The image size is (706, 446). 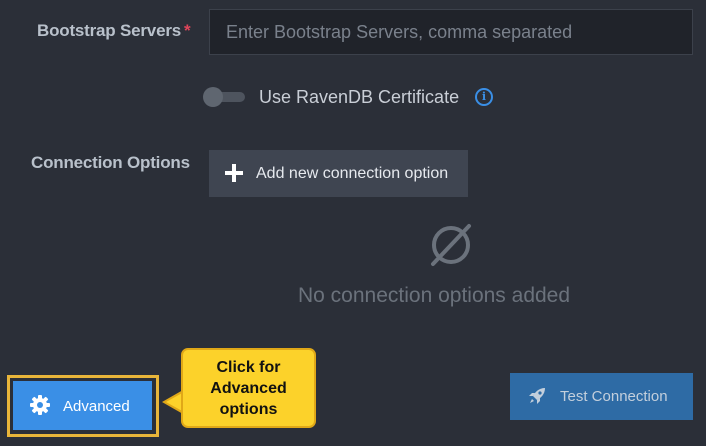 I want to click on advanced-options-callout: Click for Advanced options, so click(x=248, y=388).